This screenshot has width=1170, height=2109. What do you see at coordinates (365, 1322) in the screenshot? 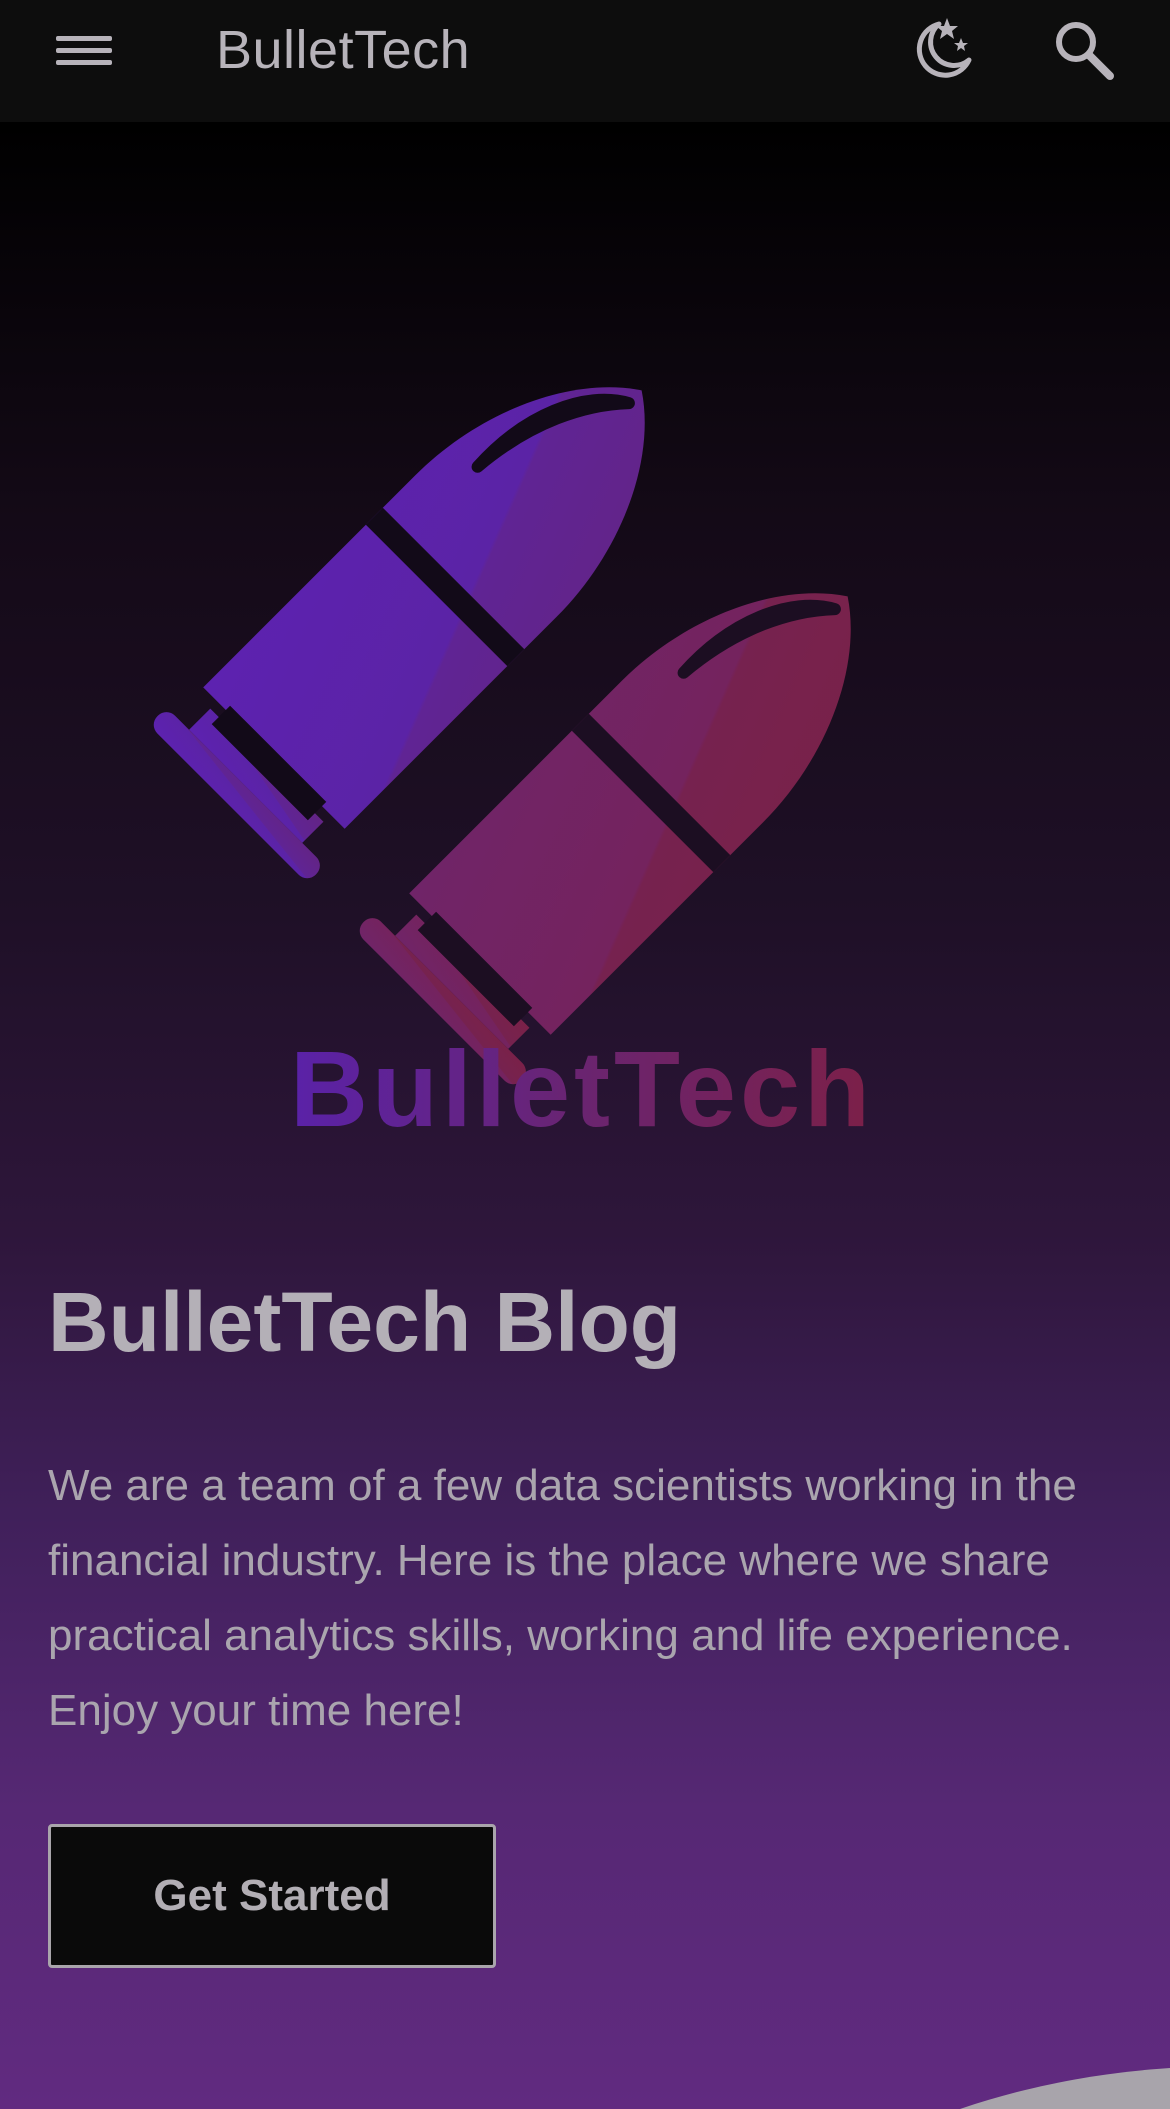
I see `hero-title: BulletTech Blog` at bounding box center [365, 1322].